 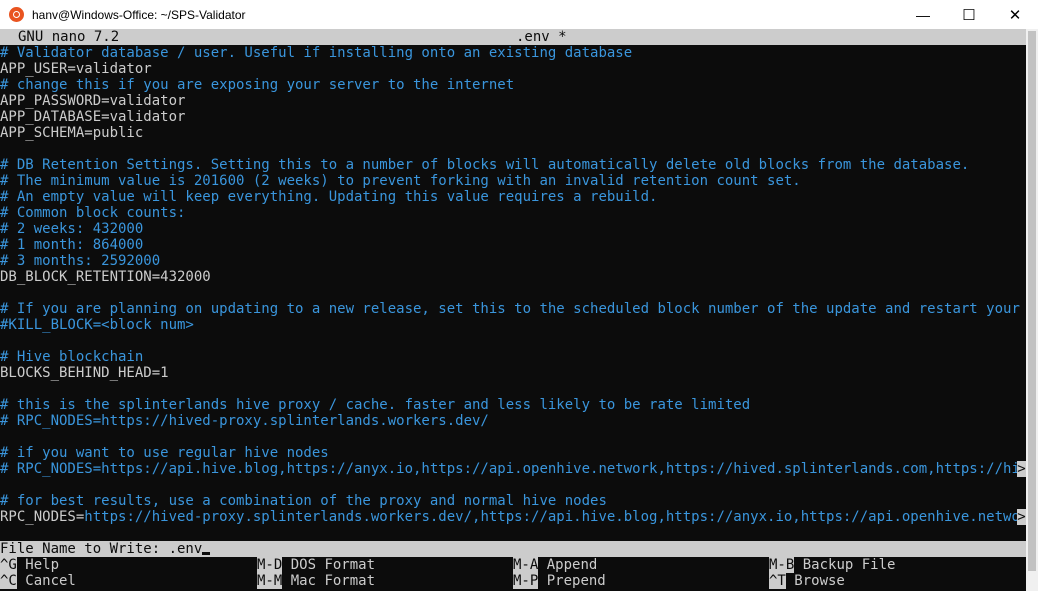 What do you see at coordinates (923, 14) in the screenshot?
I see `minimize-button: —` at bounding box center [923, 14].